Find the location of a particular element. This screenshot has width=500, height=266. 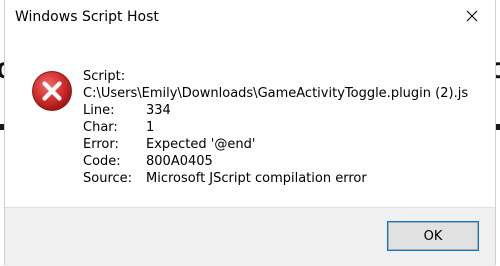

window-title: Windows Script Host is located at coordinates (87, 17).